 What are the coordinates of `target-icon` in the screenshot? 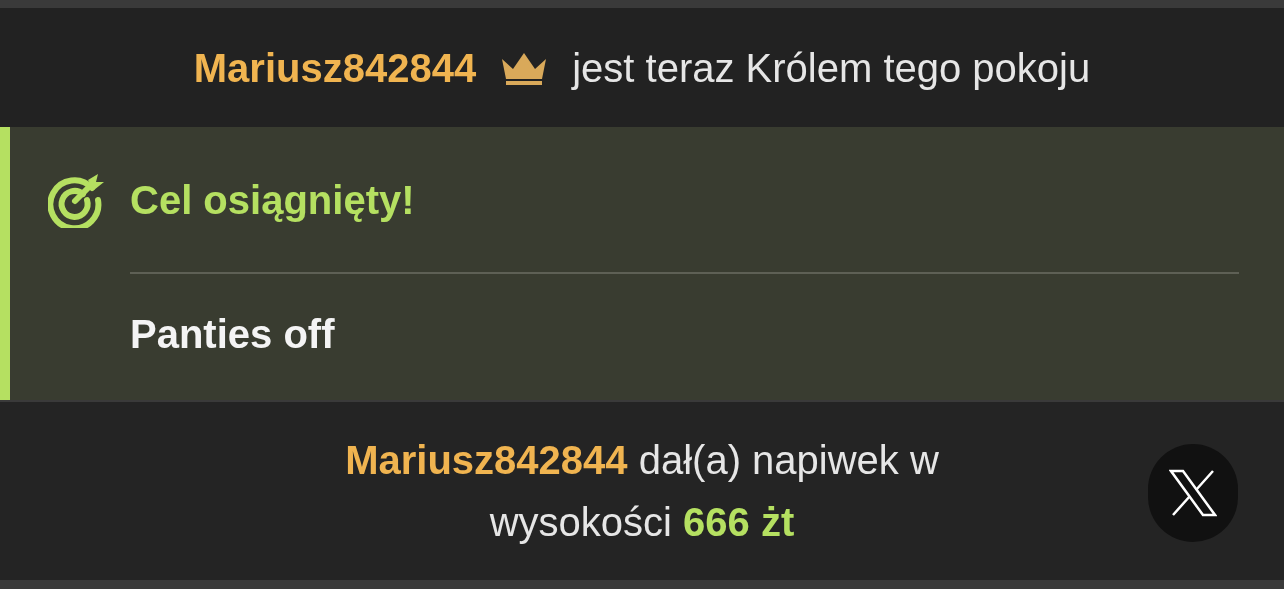 It's located at (76, 199).